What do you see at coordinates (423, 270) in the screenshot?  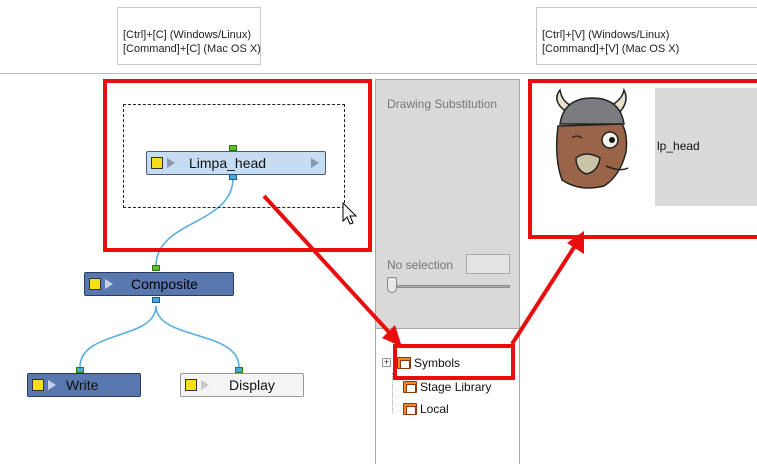 I see `arrow-icon` at bounding box center [423, 270].